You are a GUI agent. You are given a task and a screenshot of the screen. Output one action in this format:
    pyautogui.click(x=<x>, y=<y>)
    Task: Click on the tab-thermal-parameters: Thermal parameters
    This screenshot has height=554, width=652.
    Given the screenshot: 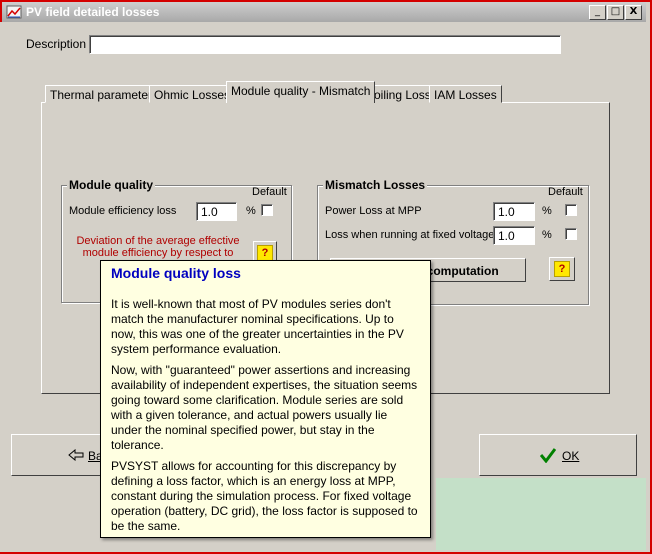 What is the action you would take?
    pyautogui.click(x=104, y=94)
    